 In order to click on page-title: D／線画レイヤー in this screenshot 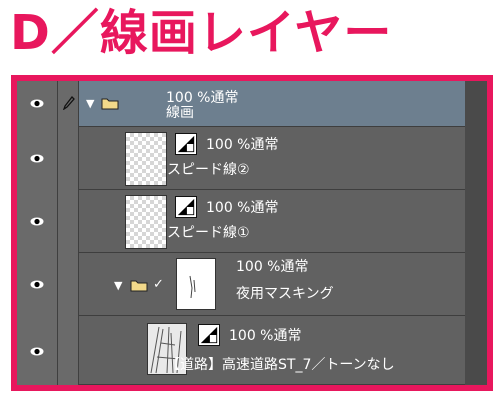, I will do `click(201, 33)`.